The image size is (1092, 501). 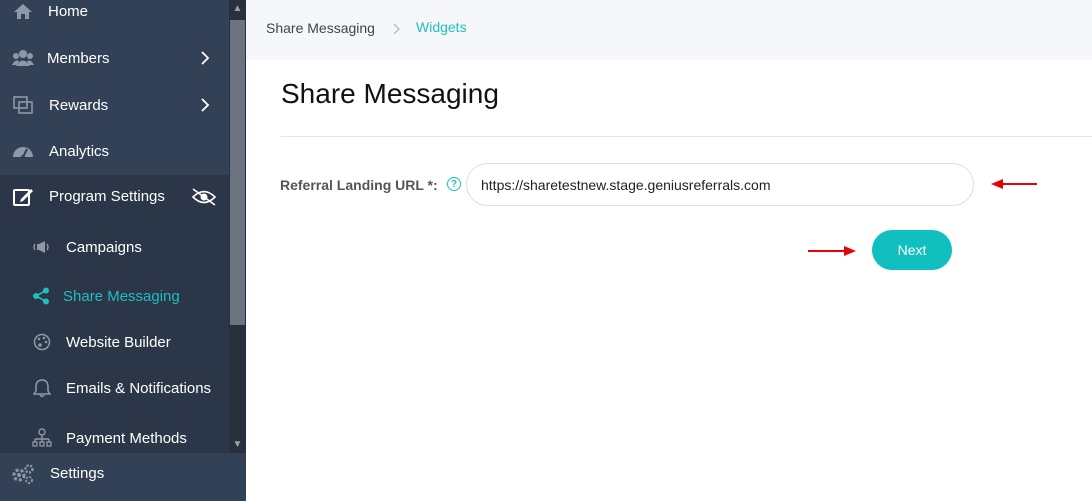 What do you see at coordinates (42, 388) in the screenshot?
I see `bell-icon` at bounding box center [42, 388].